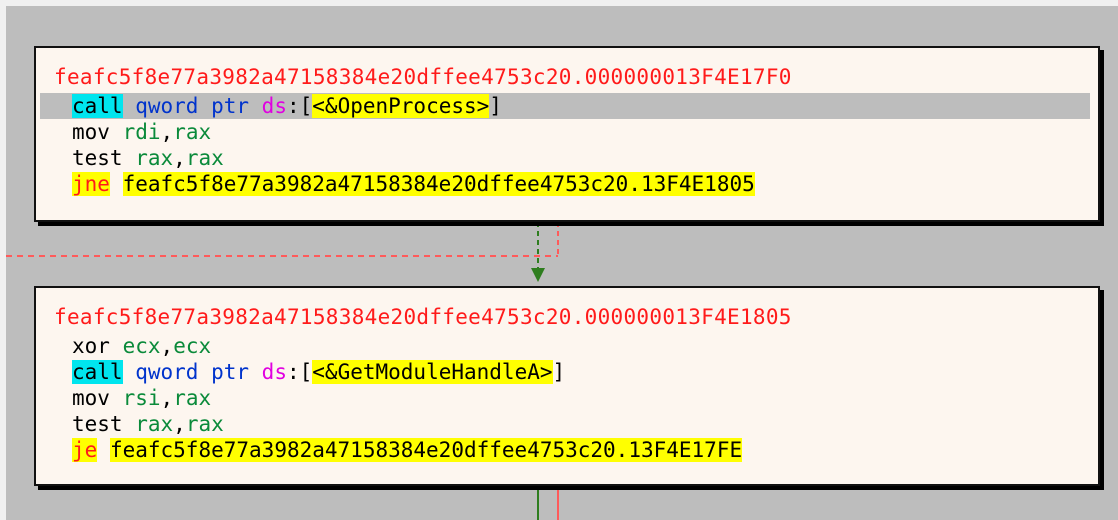 This screenshot has width=1118, height=520. Describe the element at coordinates (141, 132) in the screenshot. I see `dest-register: rdi` at that location.